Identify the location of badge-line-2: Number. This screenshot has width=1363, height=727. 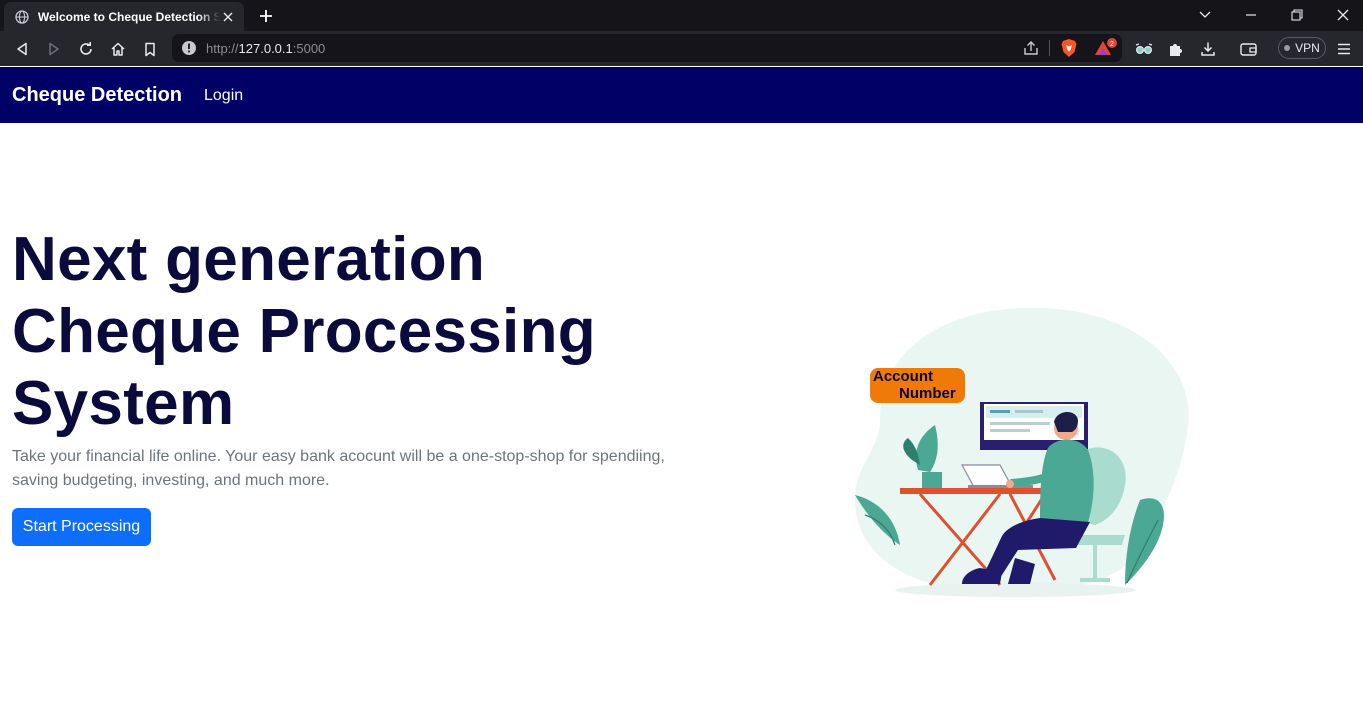
(927, 393).